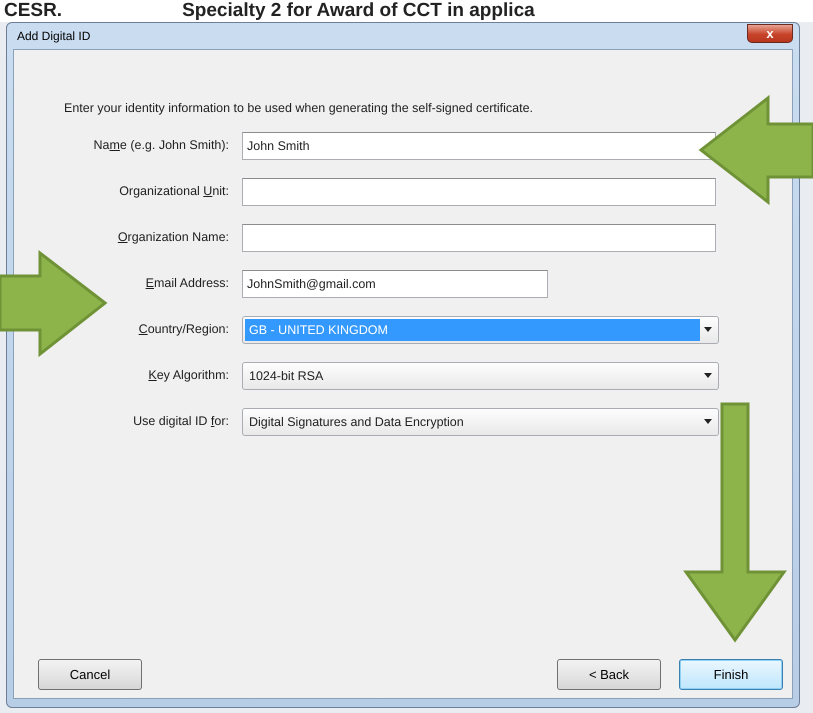 This screenshot has height=713, width=813. I want to click on field-label: Organization Name:, so click(172, 237).